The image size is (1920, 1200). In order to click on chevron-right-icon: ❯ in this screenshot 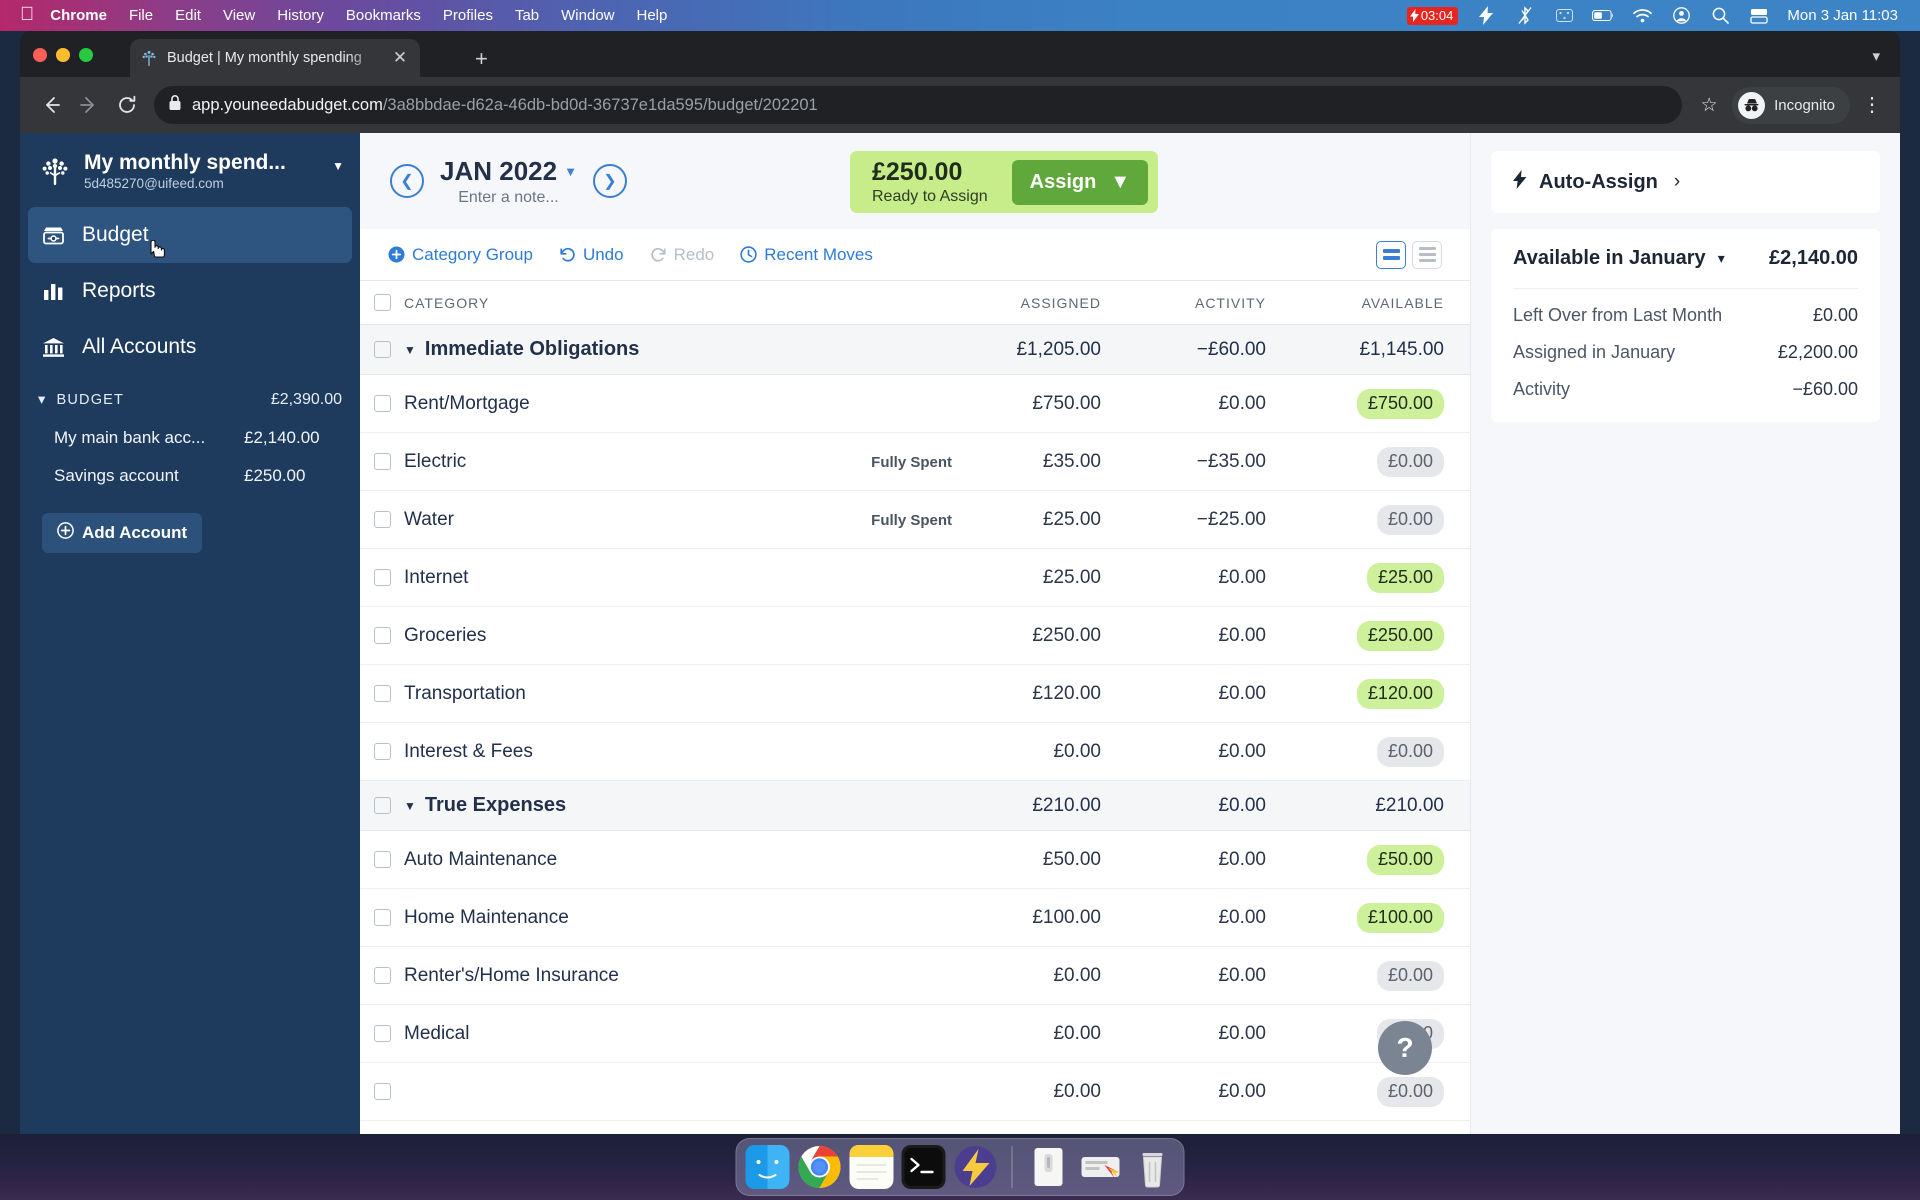, I will do `click(609, 181)`.